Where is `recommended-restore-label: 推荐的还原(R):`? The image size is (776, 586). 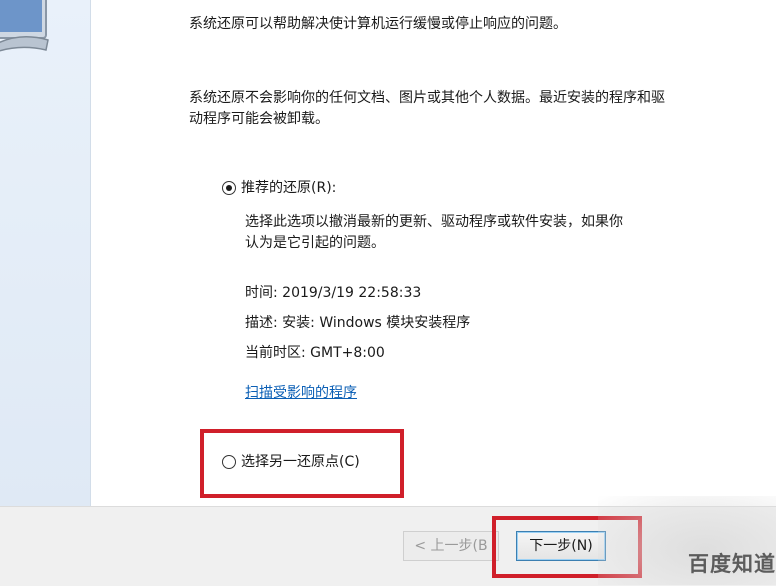 recommended-restore-label: 推荐的还原(R): is located at coordinates (288, 188).